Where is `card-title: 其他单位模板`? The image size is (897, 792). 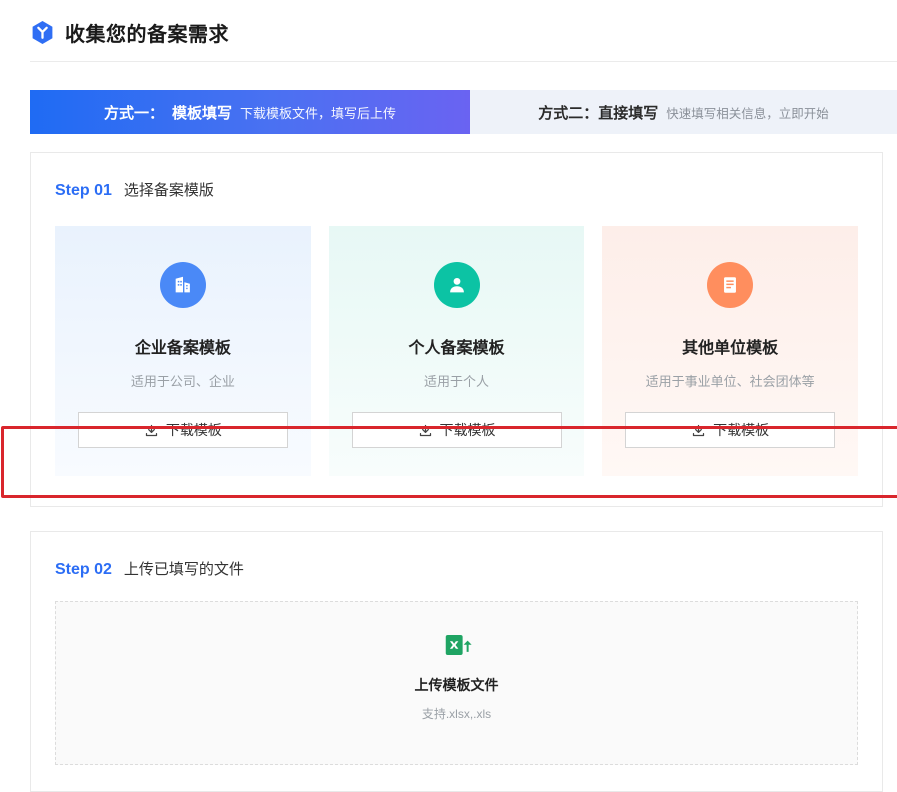 card-title: 其他单位模板 is located at coordinates (730, 348).